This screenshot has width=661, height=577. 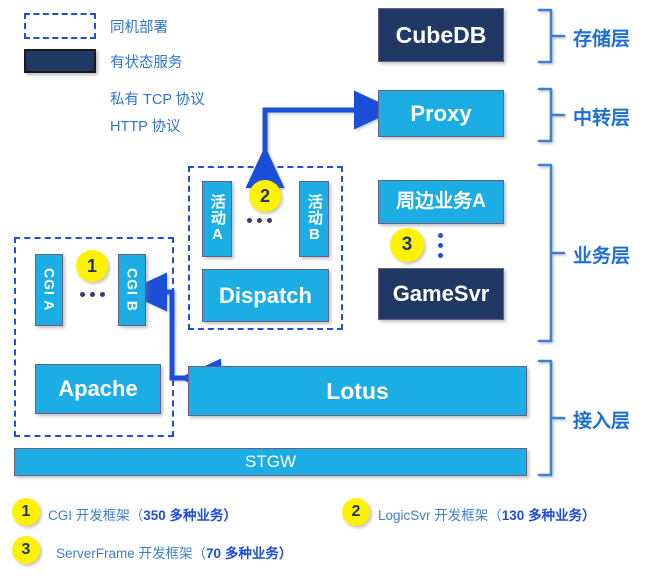 I want to click on footnote-2-pre: LogicSvr 开发框架（, so click(x=440, y=515).